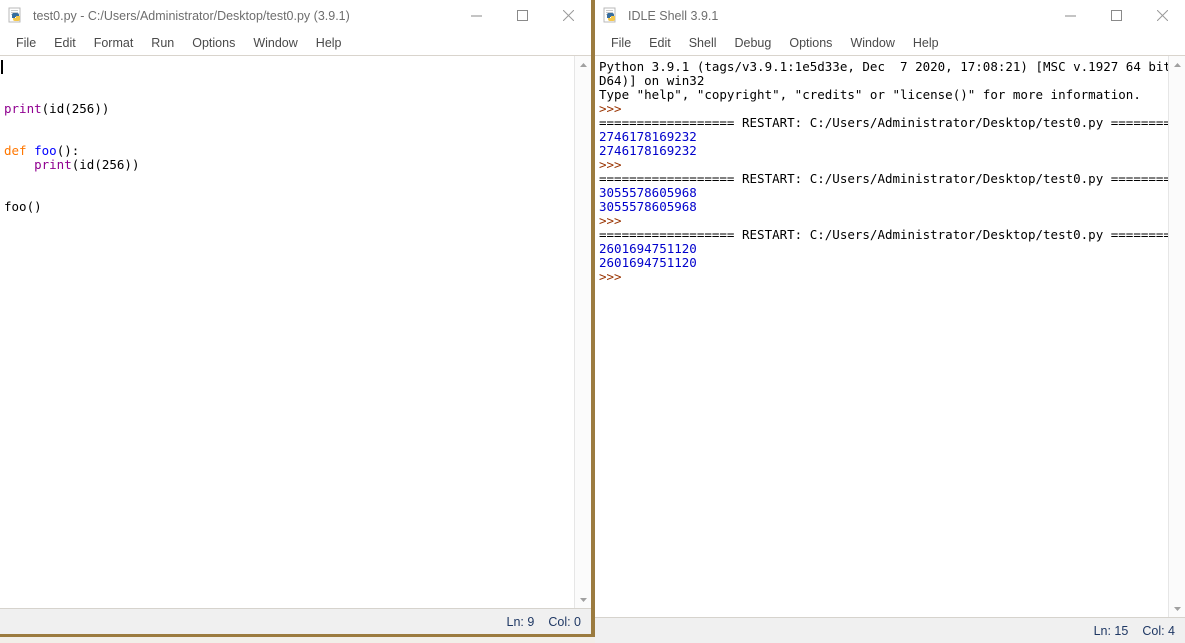  What do you see at coordinates (652, 80) in the screenshot?
I see `text-token: D64)] on win32` at bounding box center [652, 80].